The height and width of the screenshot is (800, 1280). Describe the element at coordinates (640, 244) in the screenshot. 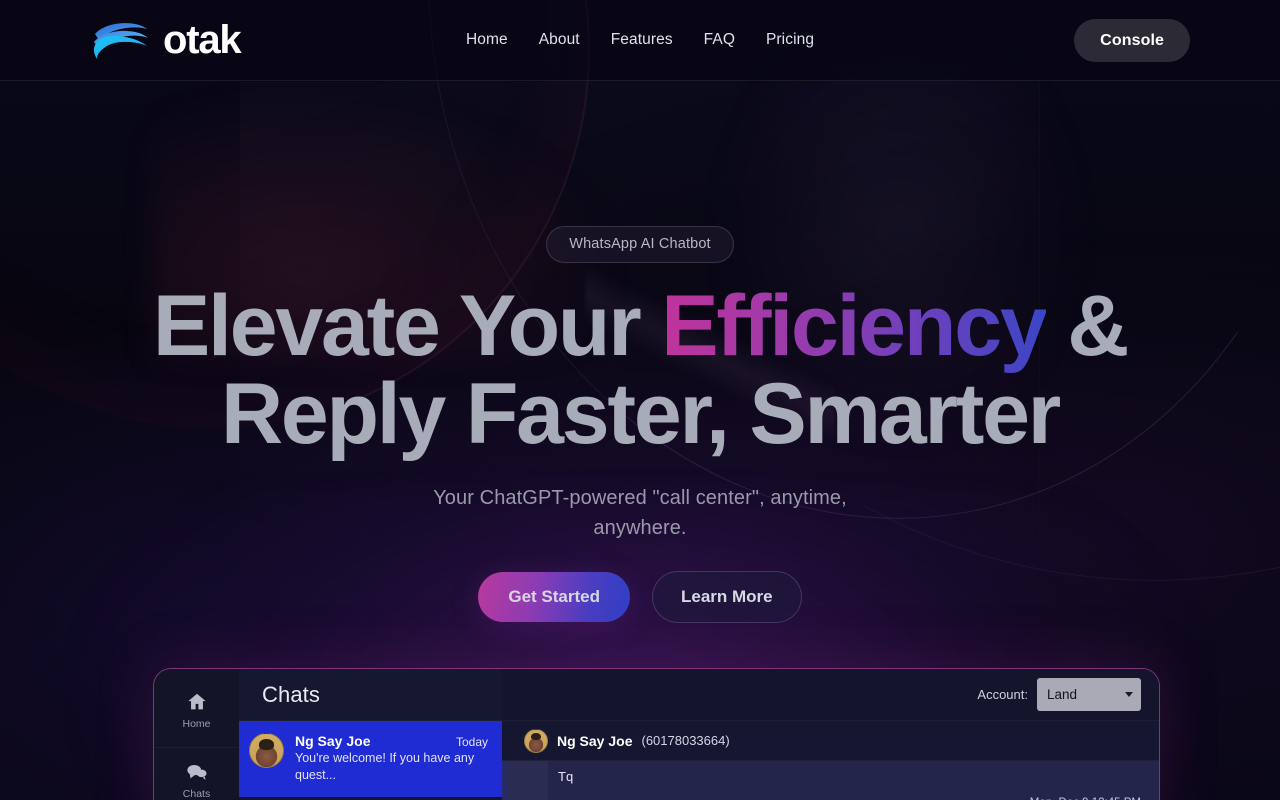

I see `hero-badge: WhatsApp AI Chatbot` at that location.